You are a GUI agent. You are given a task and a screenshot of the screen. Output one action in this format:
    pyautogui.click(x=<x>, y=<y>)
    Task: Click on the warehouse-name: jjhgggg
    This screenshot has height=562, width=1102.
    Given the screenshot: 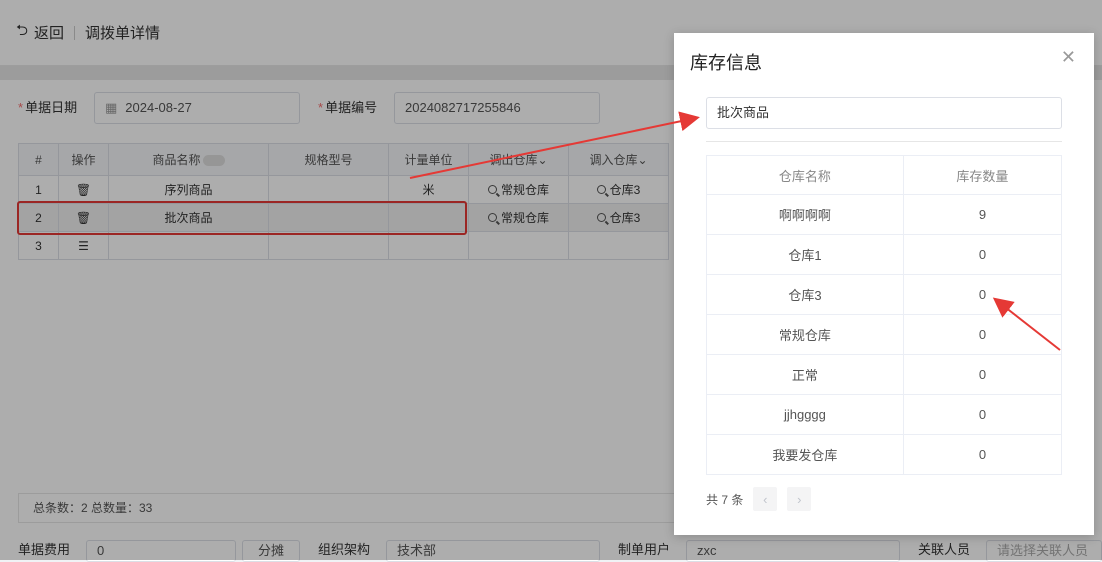 What is the action you would take?
    pyautogui.click(x=805, y=414)
    